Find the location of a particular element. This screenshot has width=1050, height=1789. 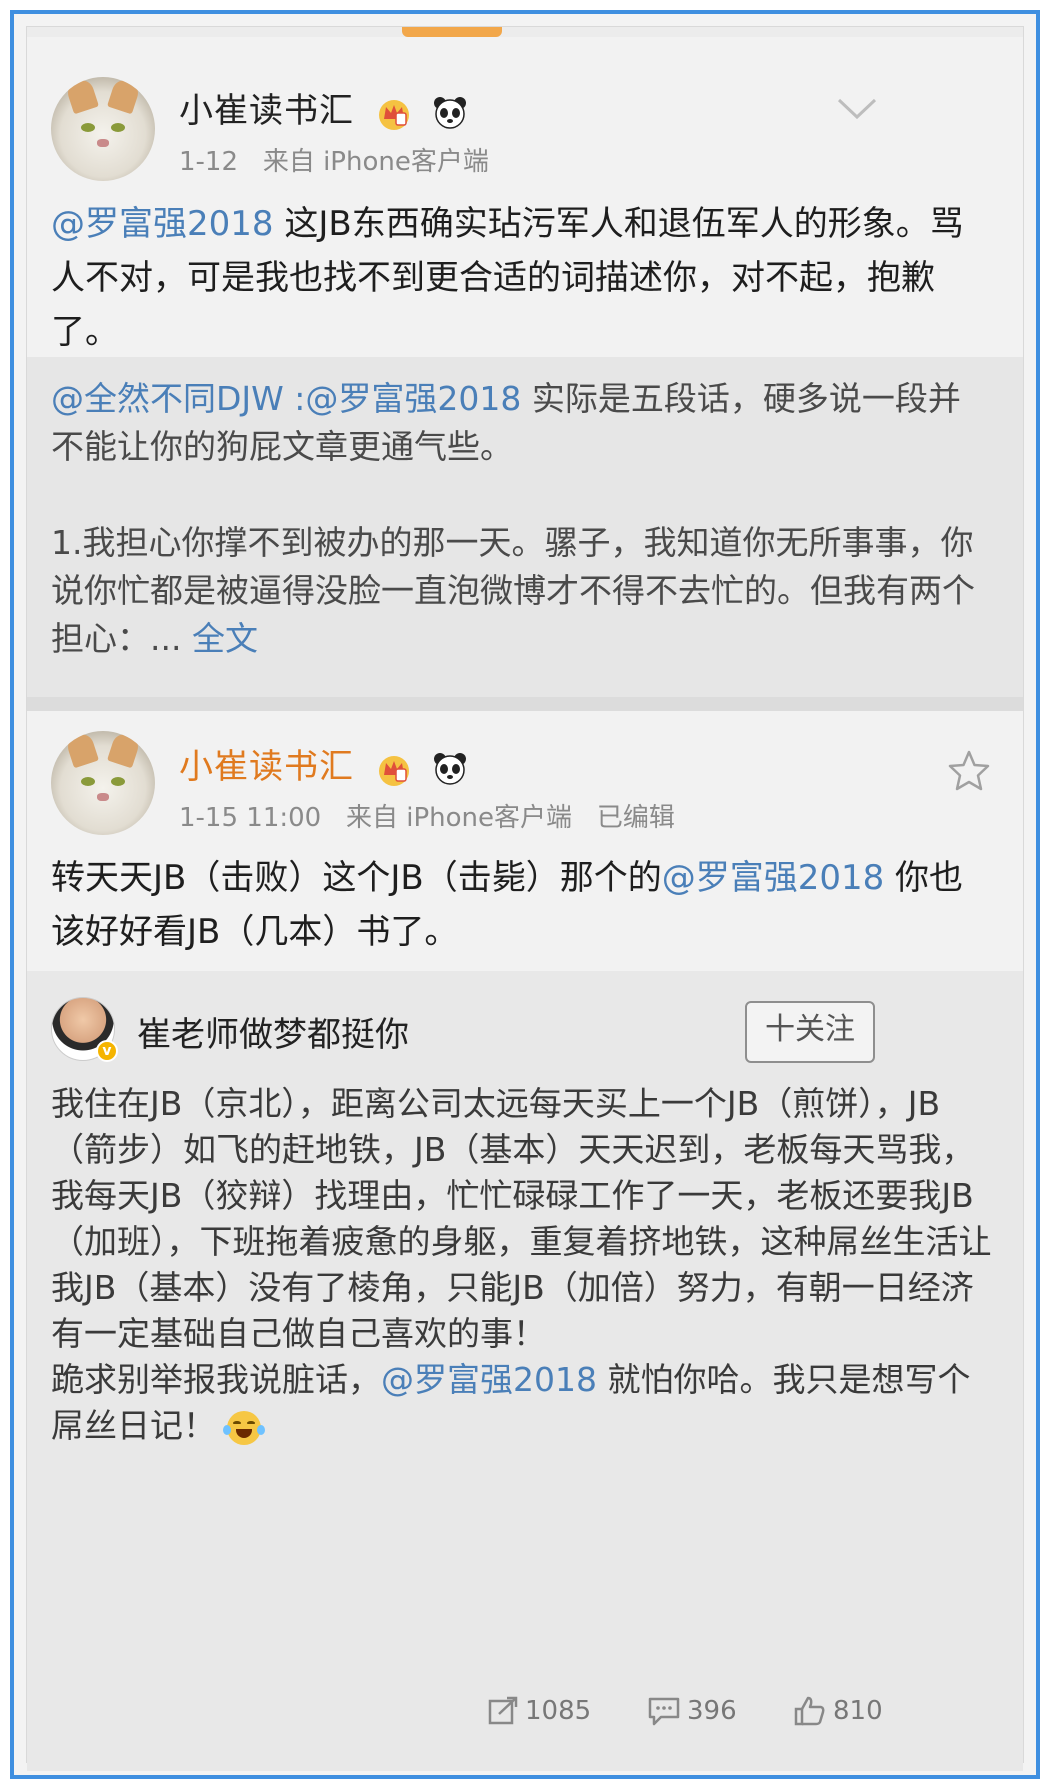

laughing-crying-emoji-icon is located at coordinates (243, 1427).